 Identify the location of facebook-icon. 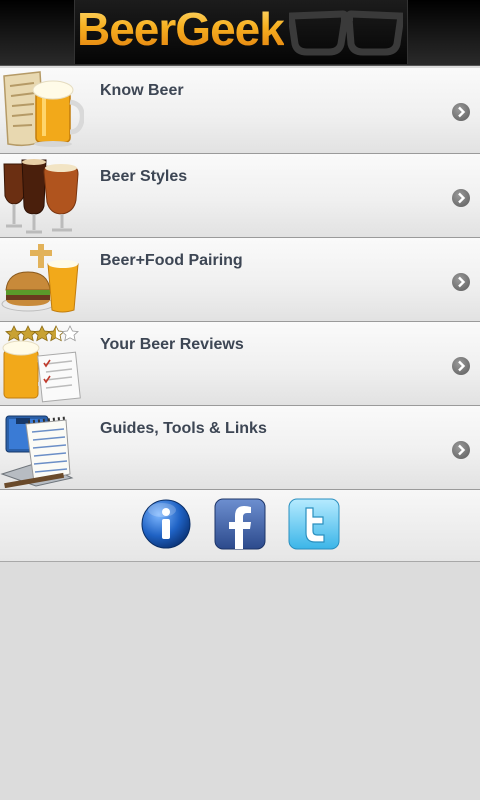
(240, 524).